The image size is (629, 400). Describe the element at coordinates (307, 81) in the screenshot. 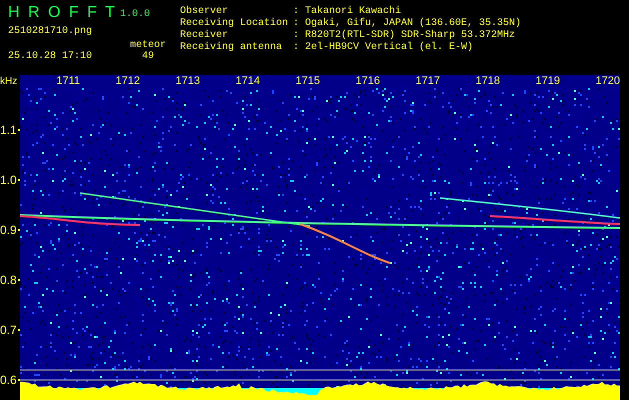

I see `x-tick-label: 1715` at that location.